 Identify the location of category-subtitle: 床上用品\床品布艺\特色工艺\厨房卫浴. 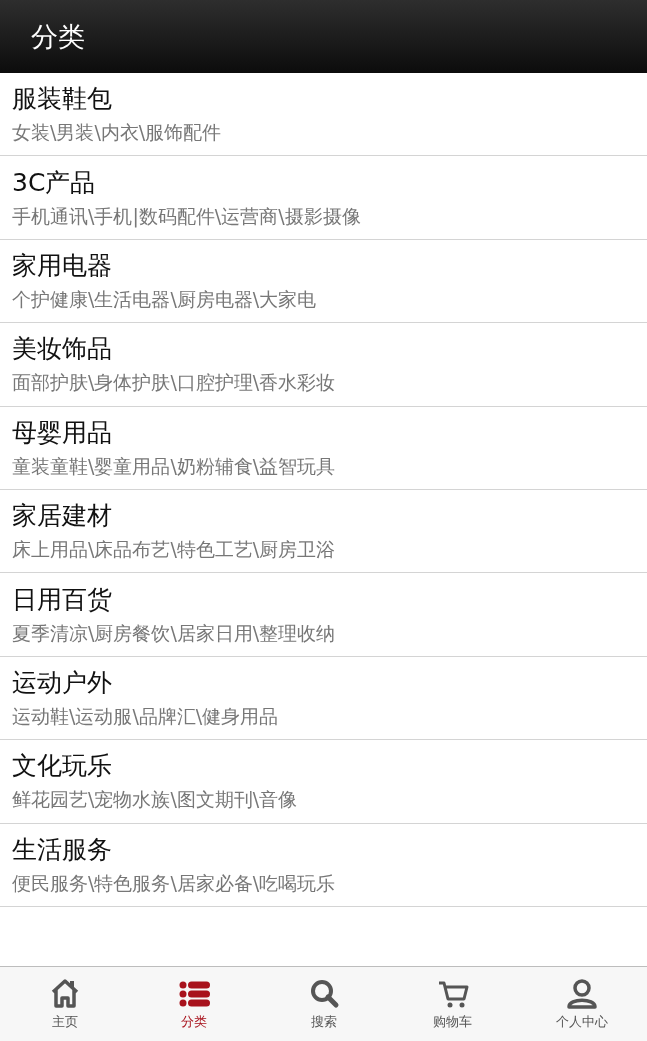
(174, 550).